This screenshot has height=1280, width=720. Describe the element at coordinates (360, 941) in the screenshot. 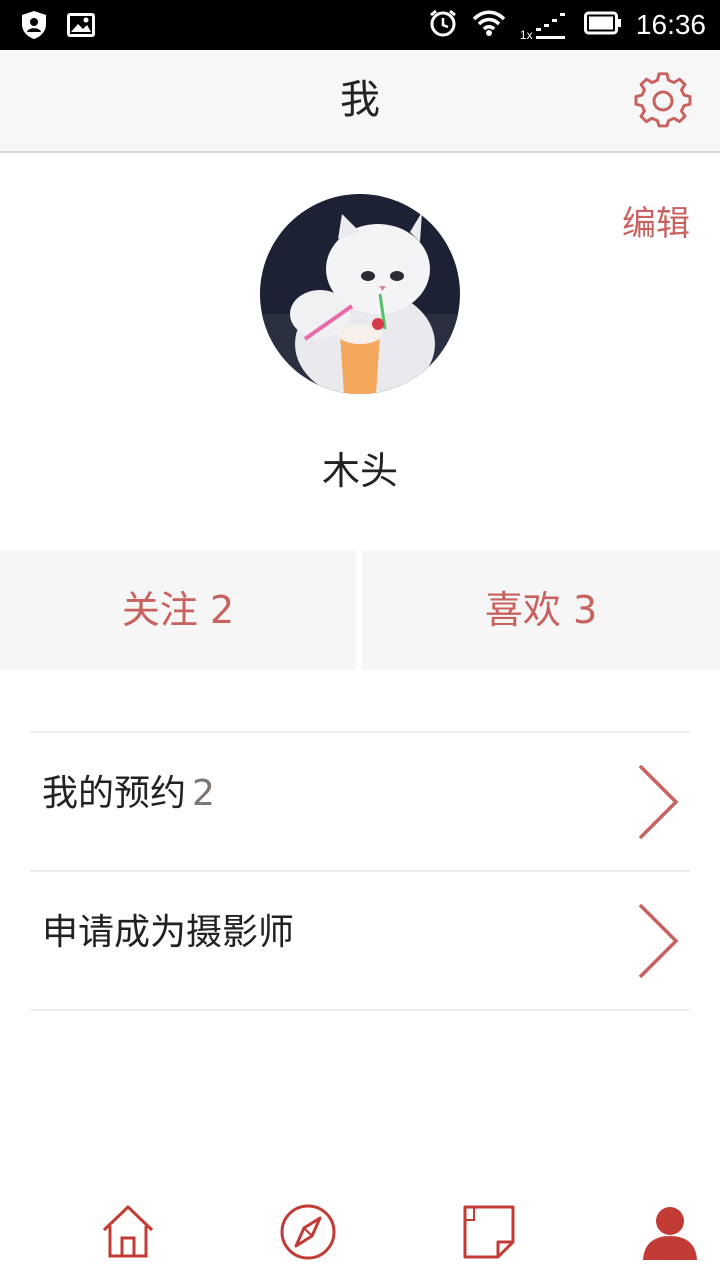

I see `list-item-apply-photographer: 申请成为摄影师` at that location.